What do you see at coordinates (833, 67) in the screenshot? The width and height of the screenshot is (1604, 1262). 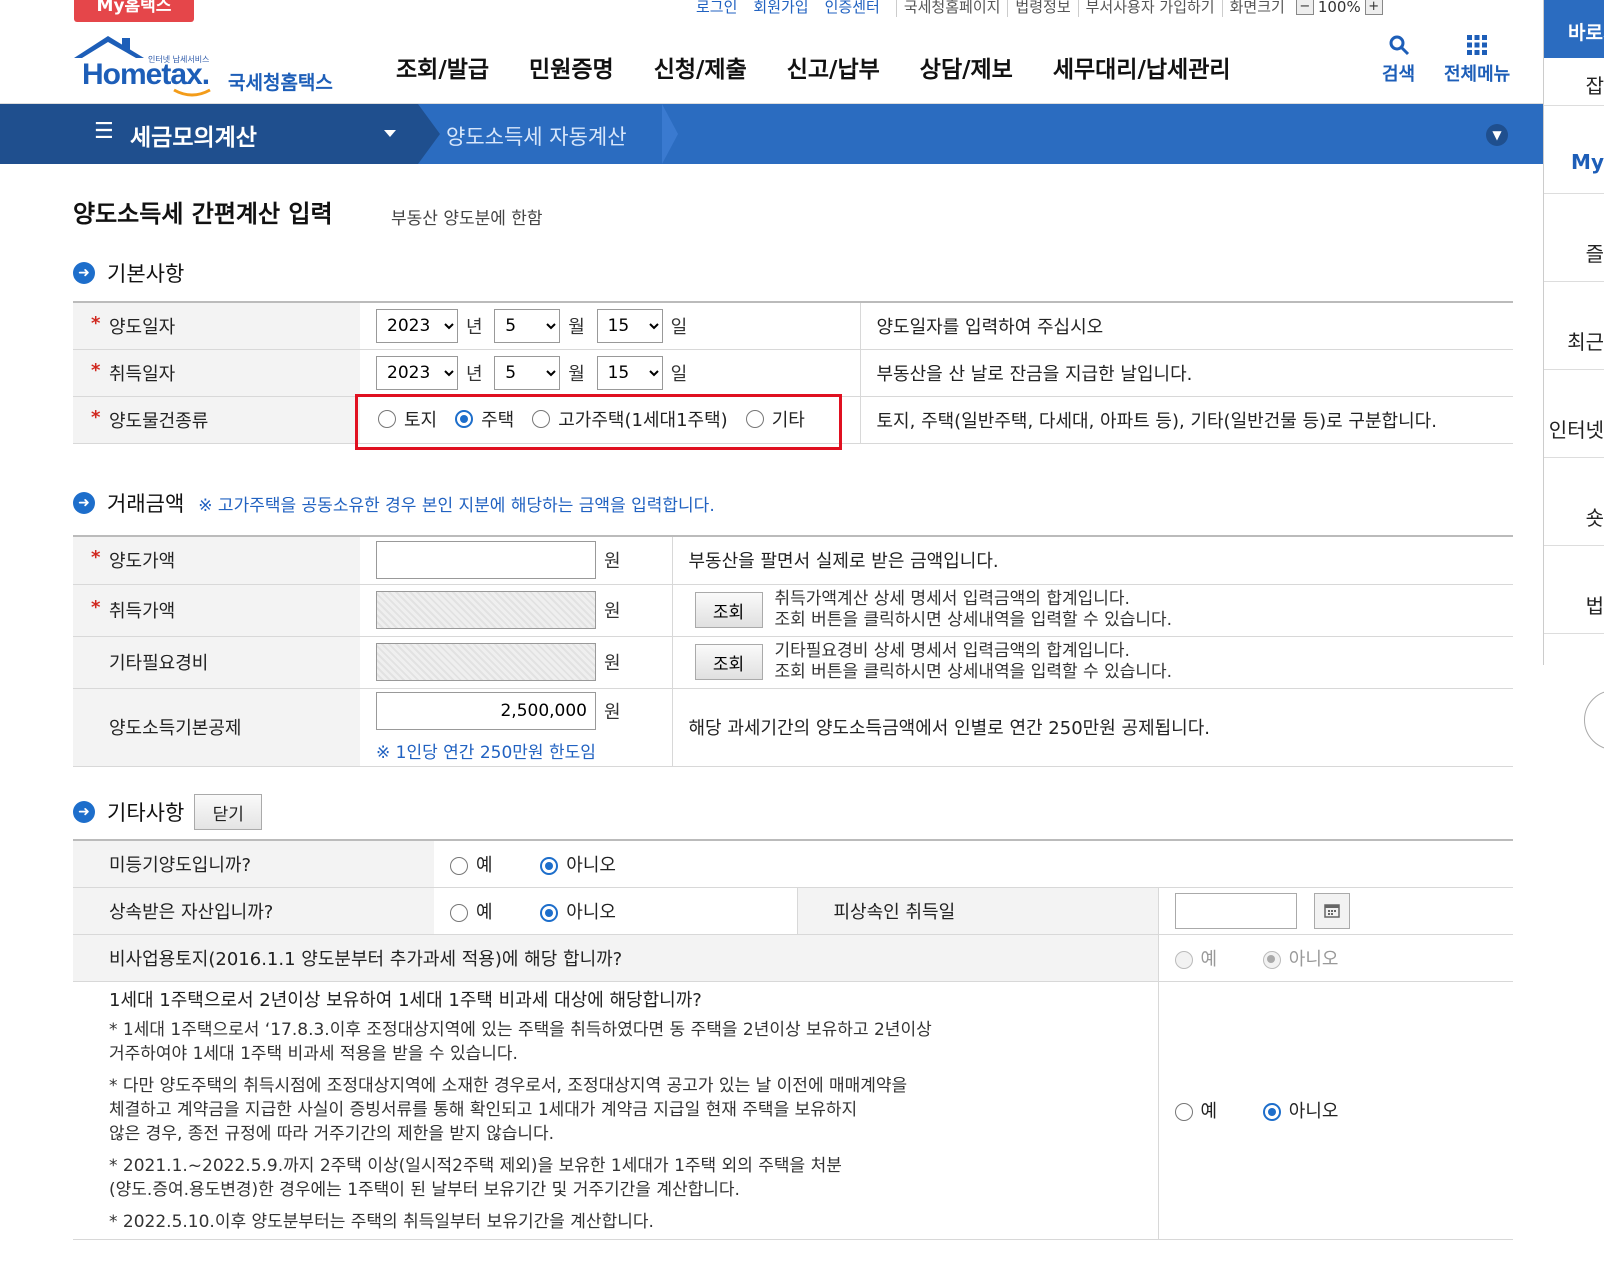 I see `gnb-report-pay: 신고/납부` at bounding box center [833, 67].